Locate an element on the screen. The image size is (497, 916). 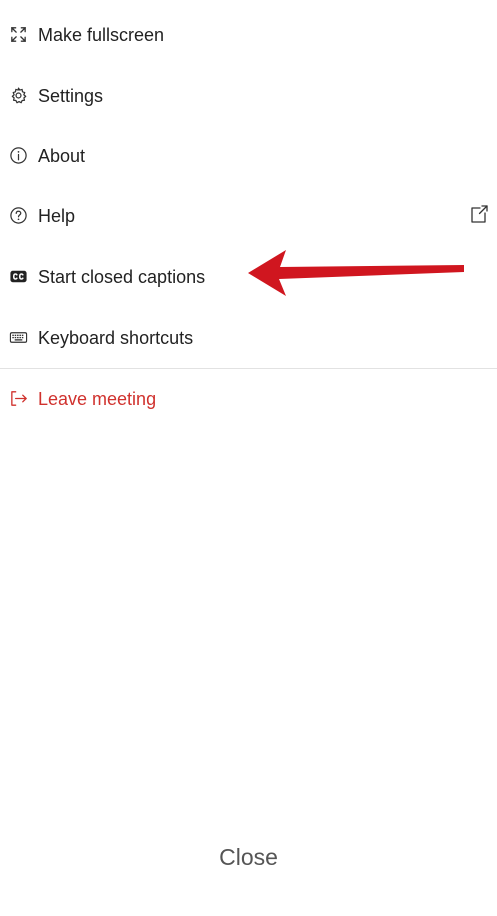
keyboard-icon is located at coordinates (18, 337).